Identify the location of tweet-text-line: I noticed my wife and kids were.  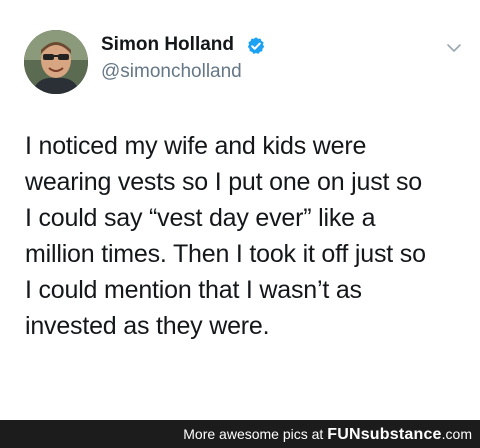
(196, 146).